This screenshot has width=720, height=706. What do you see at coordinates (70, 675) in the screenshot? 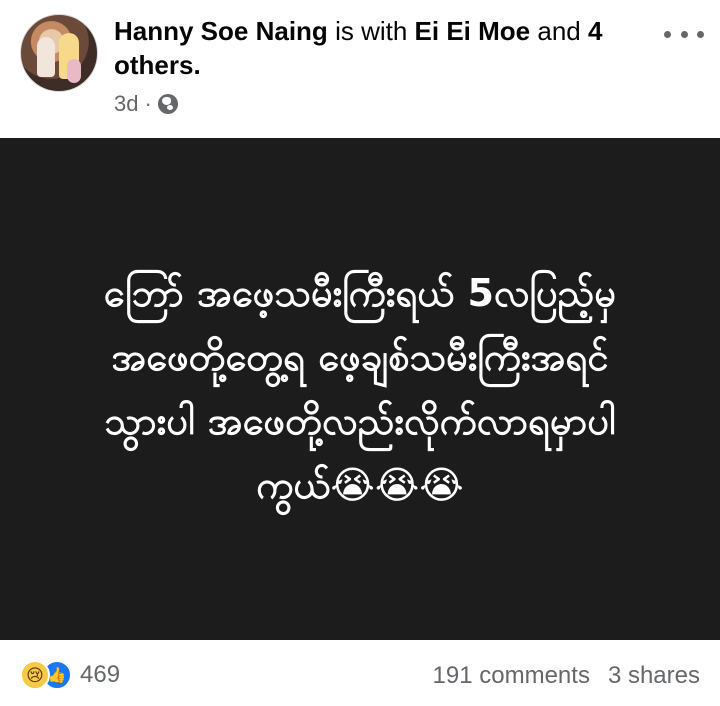
I see `reactions-summary: 😢 👍 469` at bounding box center [70, 675].